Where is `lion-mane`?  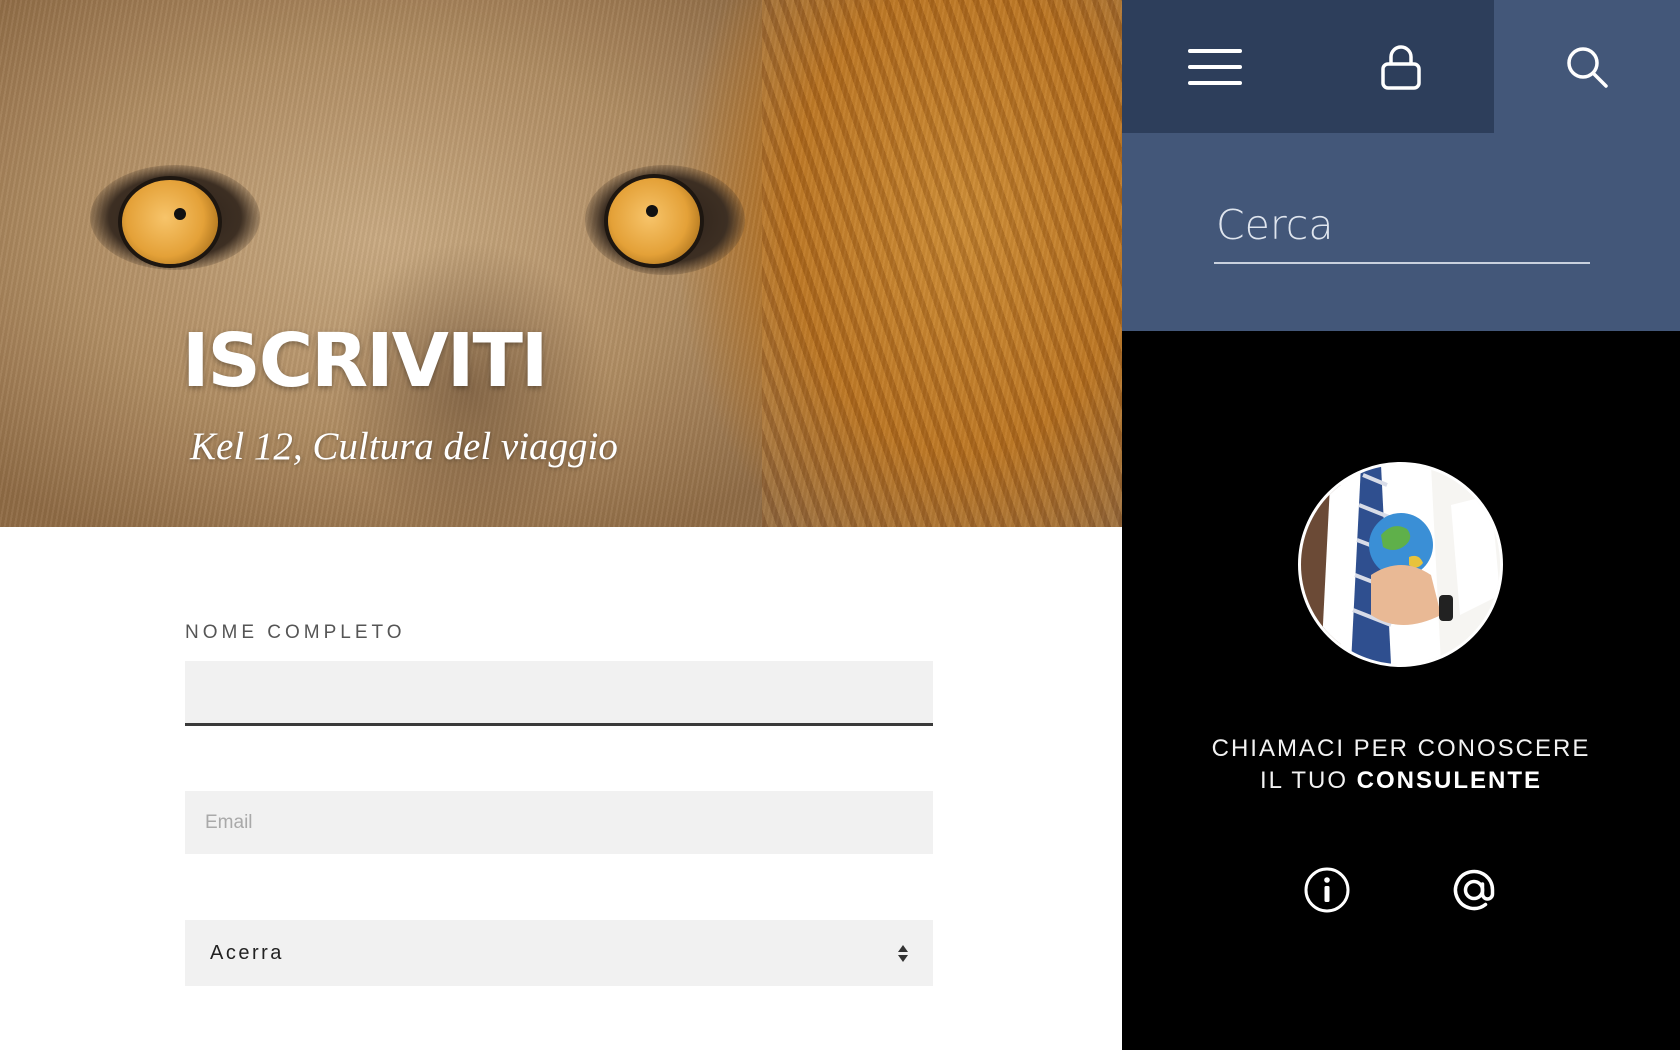 lion-mane is located at coordinates (942, 263).